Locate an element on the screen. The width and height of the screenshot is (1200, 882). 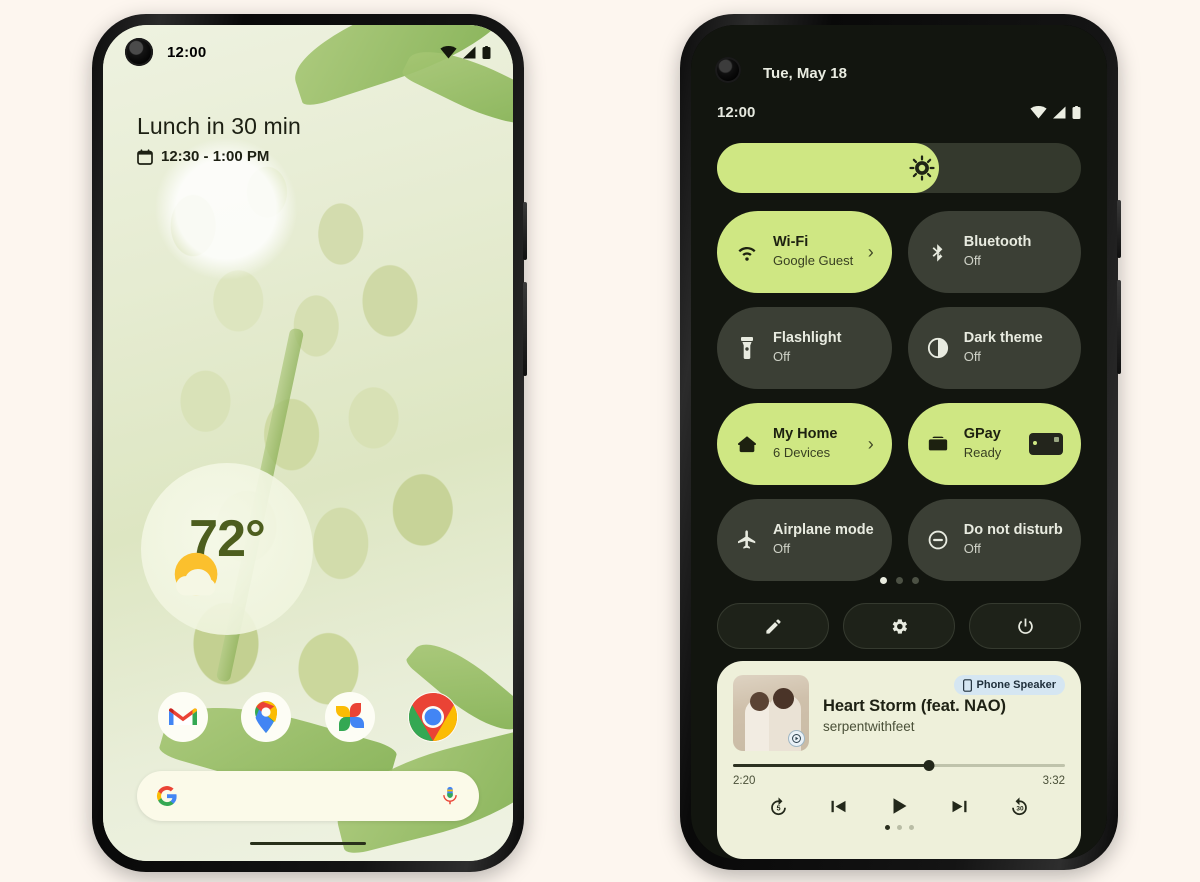
media-artist: serpentwithfeet is located at coordinates (869, 726).